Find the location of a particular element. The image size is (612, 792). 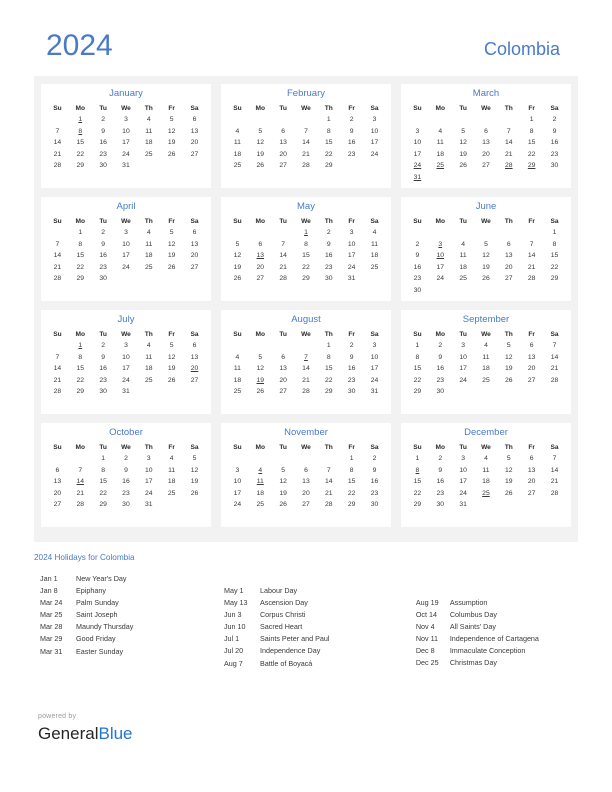

day-cell: 28 is located at coordinates (283, 279).